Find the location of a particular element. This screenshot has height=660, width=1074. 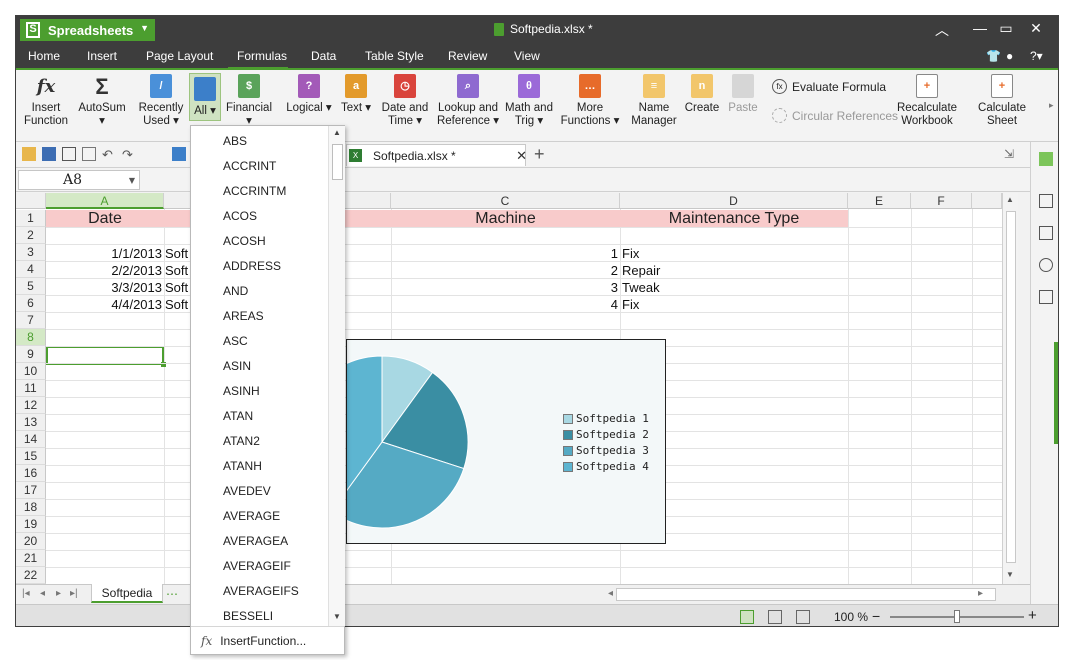

cell-d5: Fix is located at coordinates (735, 304).